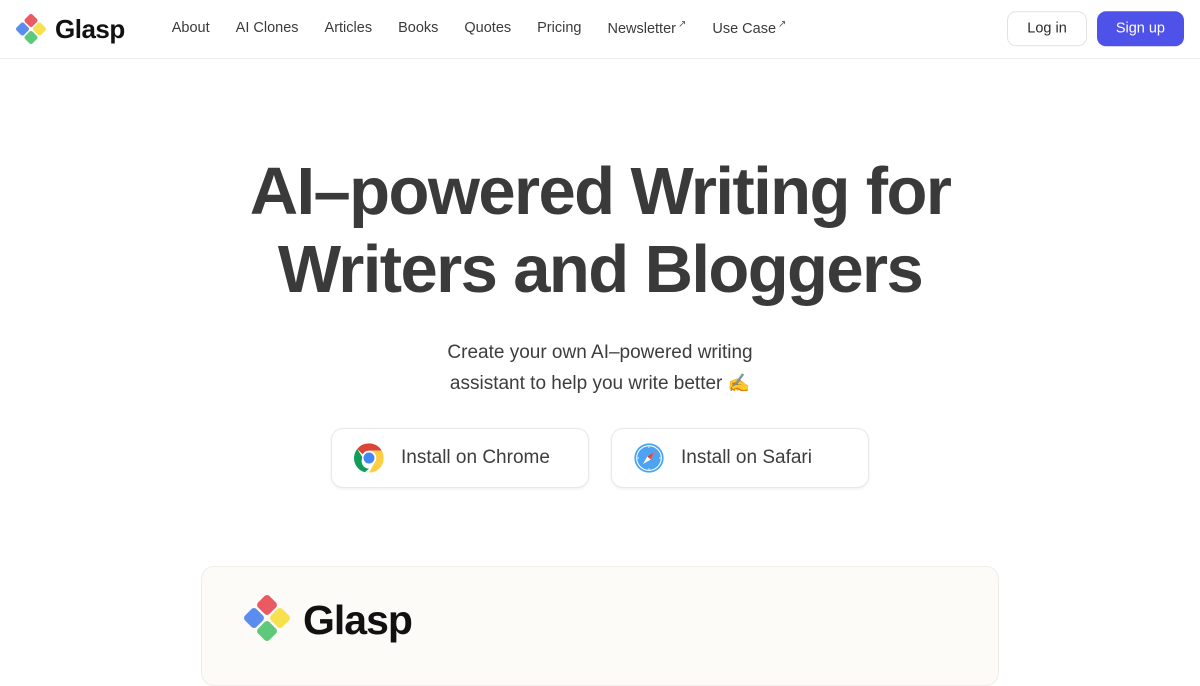 This screenshot has width=1200, height=686. Describe the element at coordinates (600, 626) in the screenshot. I see `promo-card: Glasp` at that location.